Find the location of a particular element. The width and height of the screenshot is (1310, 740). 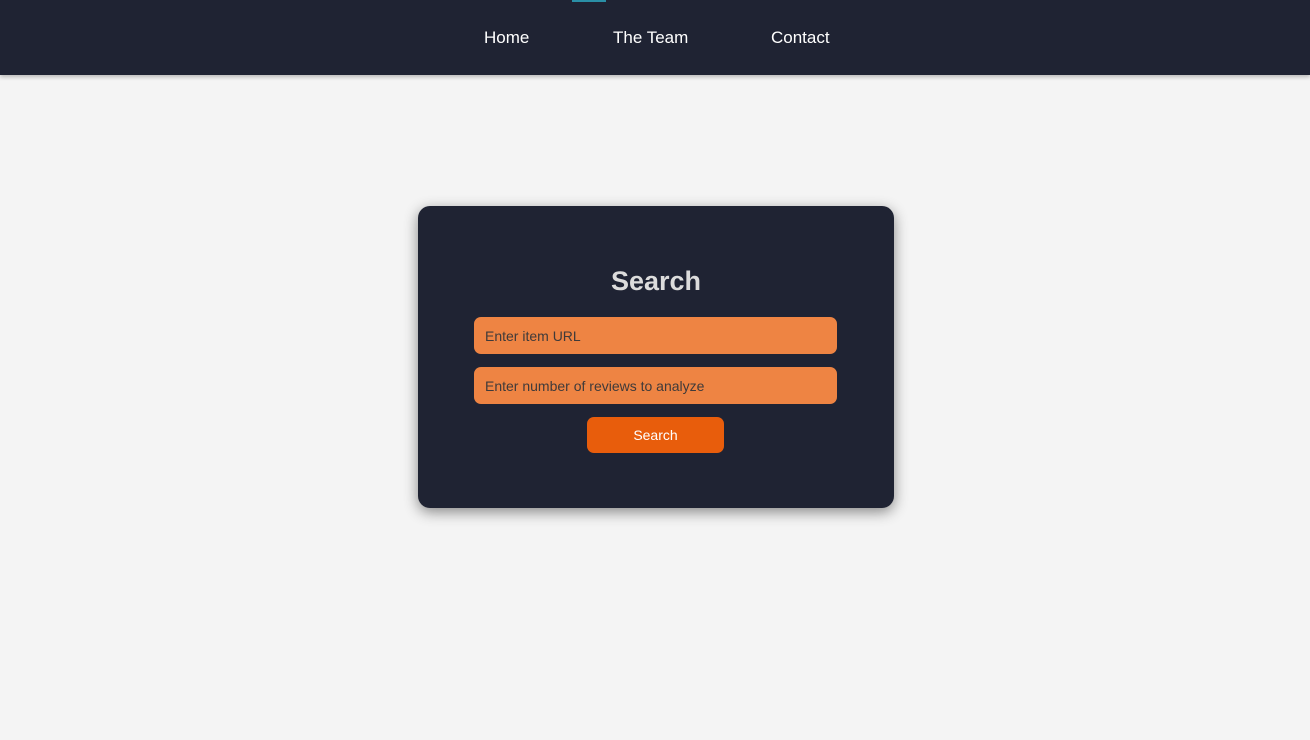

item-url-input is located at coordinates (655, 335).